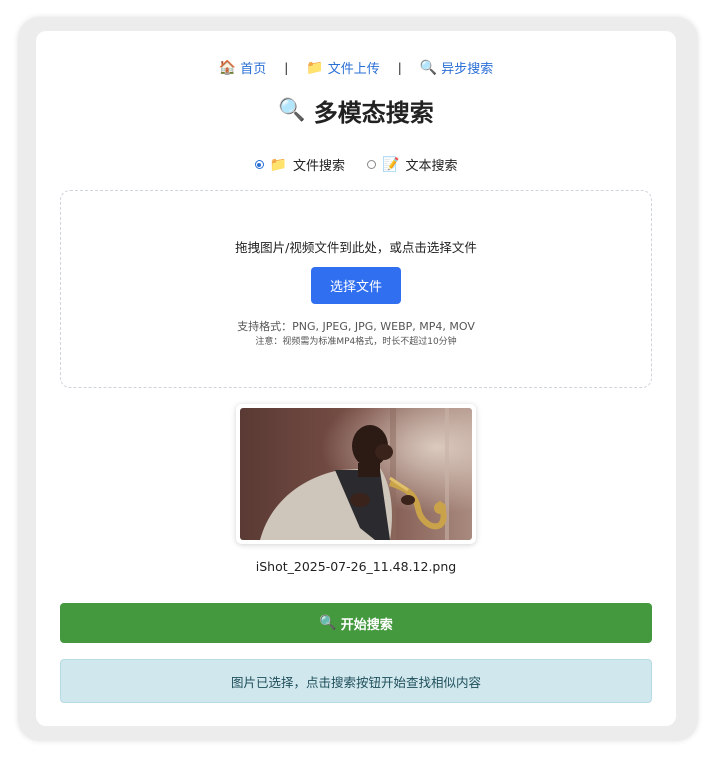  I want to click on mode-option-text: 📝 文本搜索, so click(412, 164).